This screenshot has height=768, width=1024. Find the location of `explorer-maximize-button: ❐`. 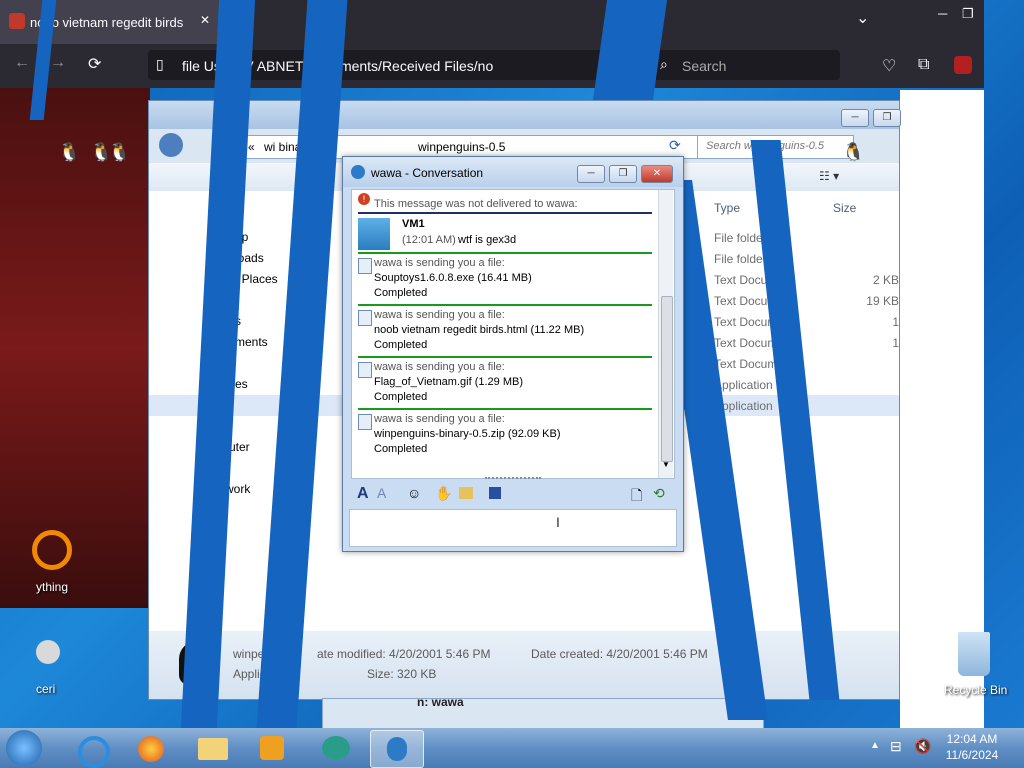

explorer-maximize-button: ❐ is located at coordinates (887, 118).